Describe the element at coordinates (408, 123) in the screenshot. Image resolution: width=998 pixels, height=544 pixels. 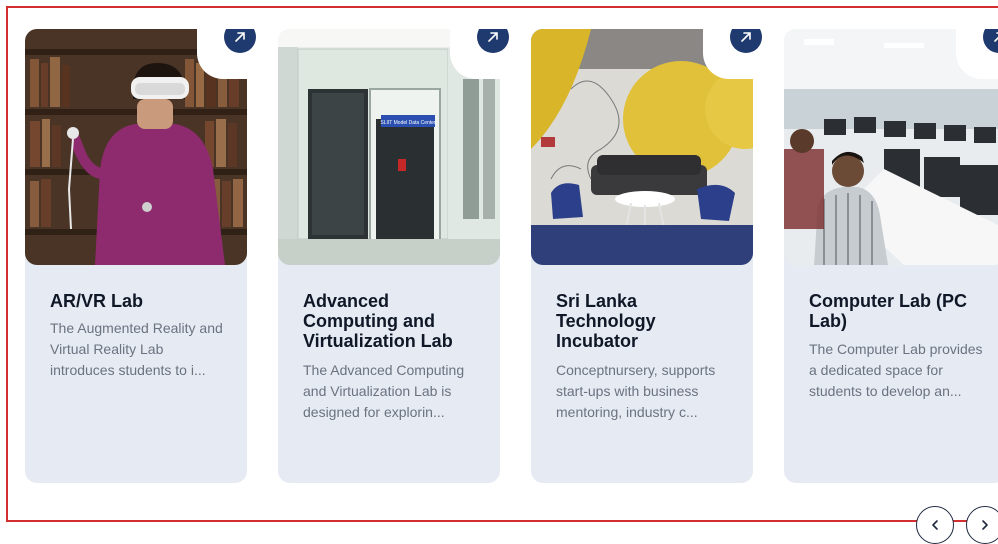
I see `svg-text: SLIIT Model Data Center` at that location.